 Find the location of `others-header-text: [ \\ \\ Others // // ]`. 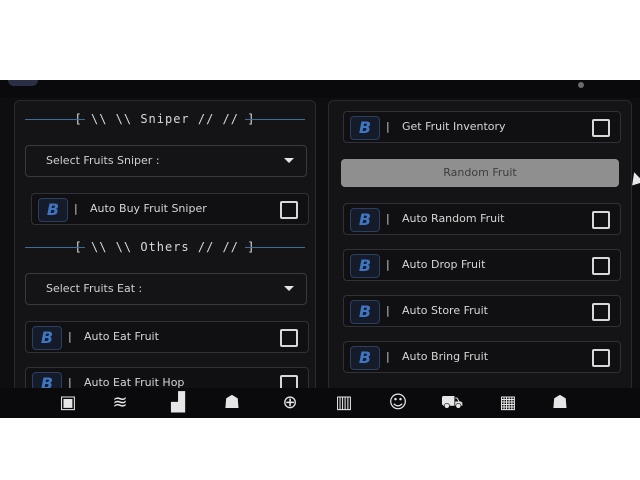

others-header-text: [ \\ \\ Others // // ] is located at coordinates (165, 247).